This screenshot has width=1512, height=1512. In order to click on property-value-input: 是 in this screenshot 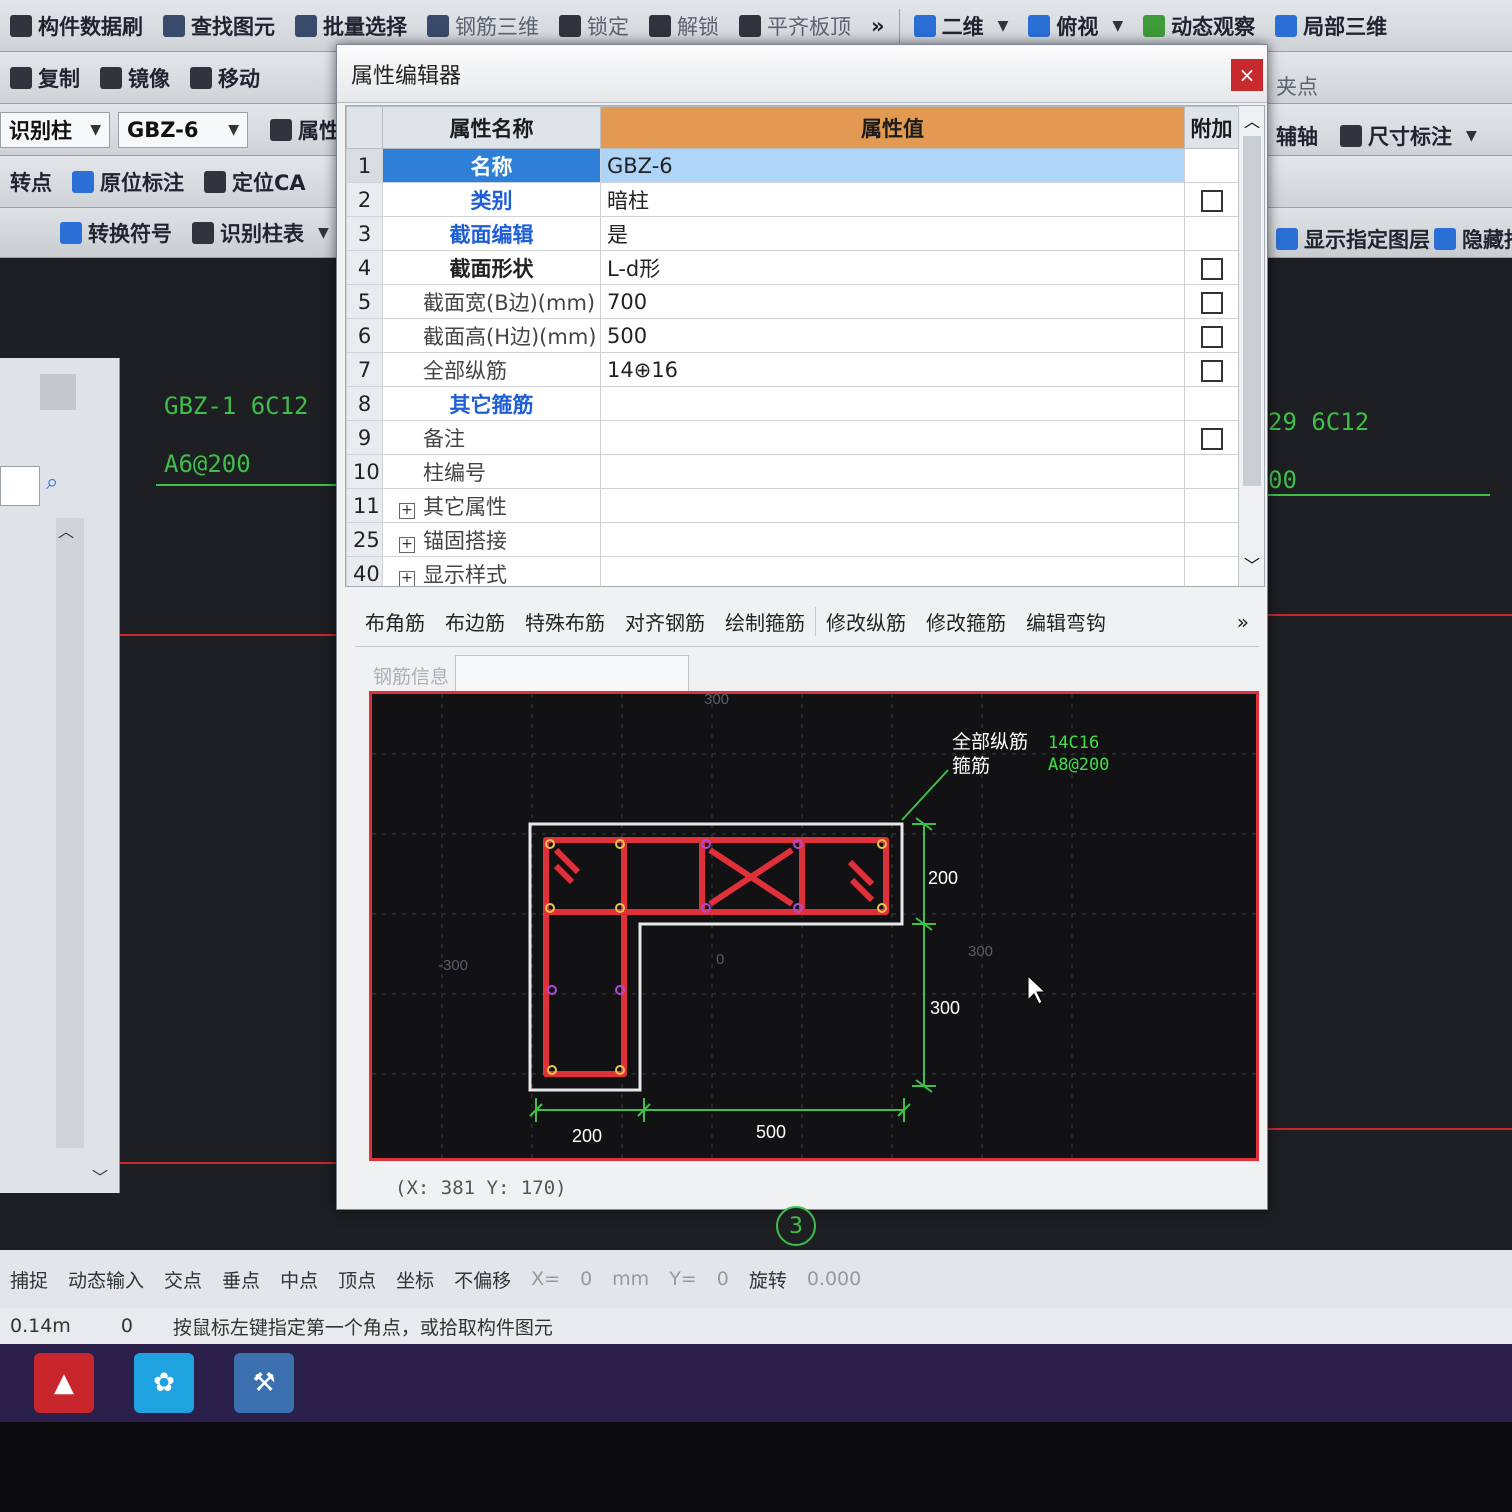, I will do `click(892, 233)`.